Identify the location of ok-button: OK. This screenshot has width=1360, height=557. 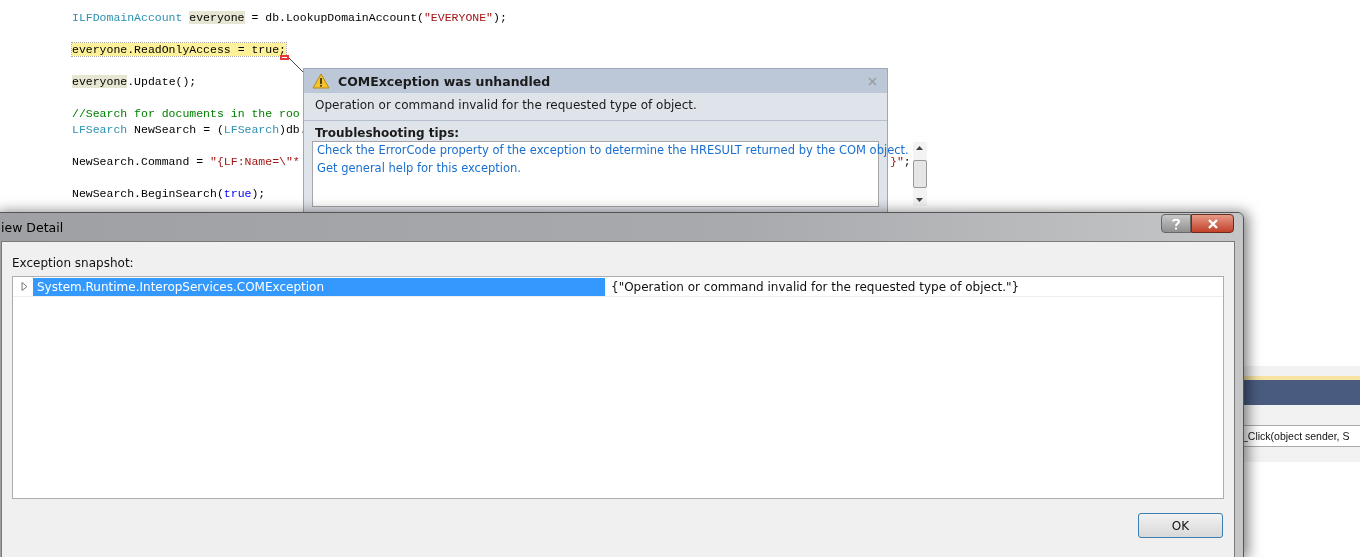
(1180, 525).